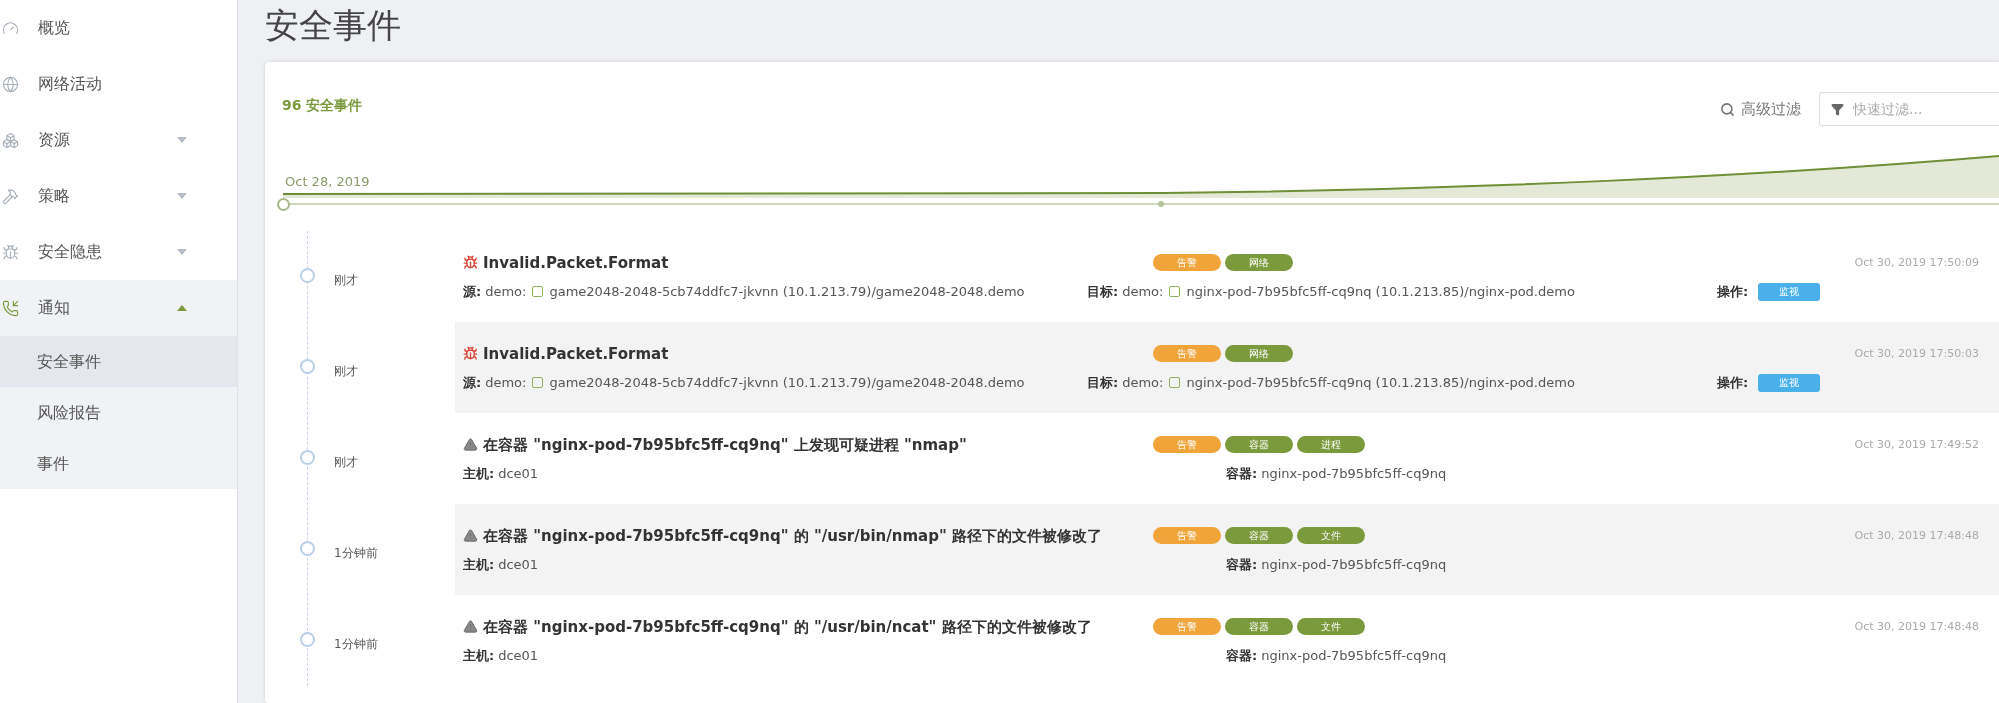 The image size is (1999, 703). What do you see at coordinates (1760, 109) in the screenshot?
I see `advanced-filter-button: 高级过滤` at bounding box center [1760, 109].